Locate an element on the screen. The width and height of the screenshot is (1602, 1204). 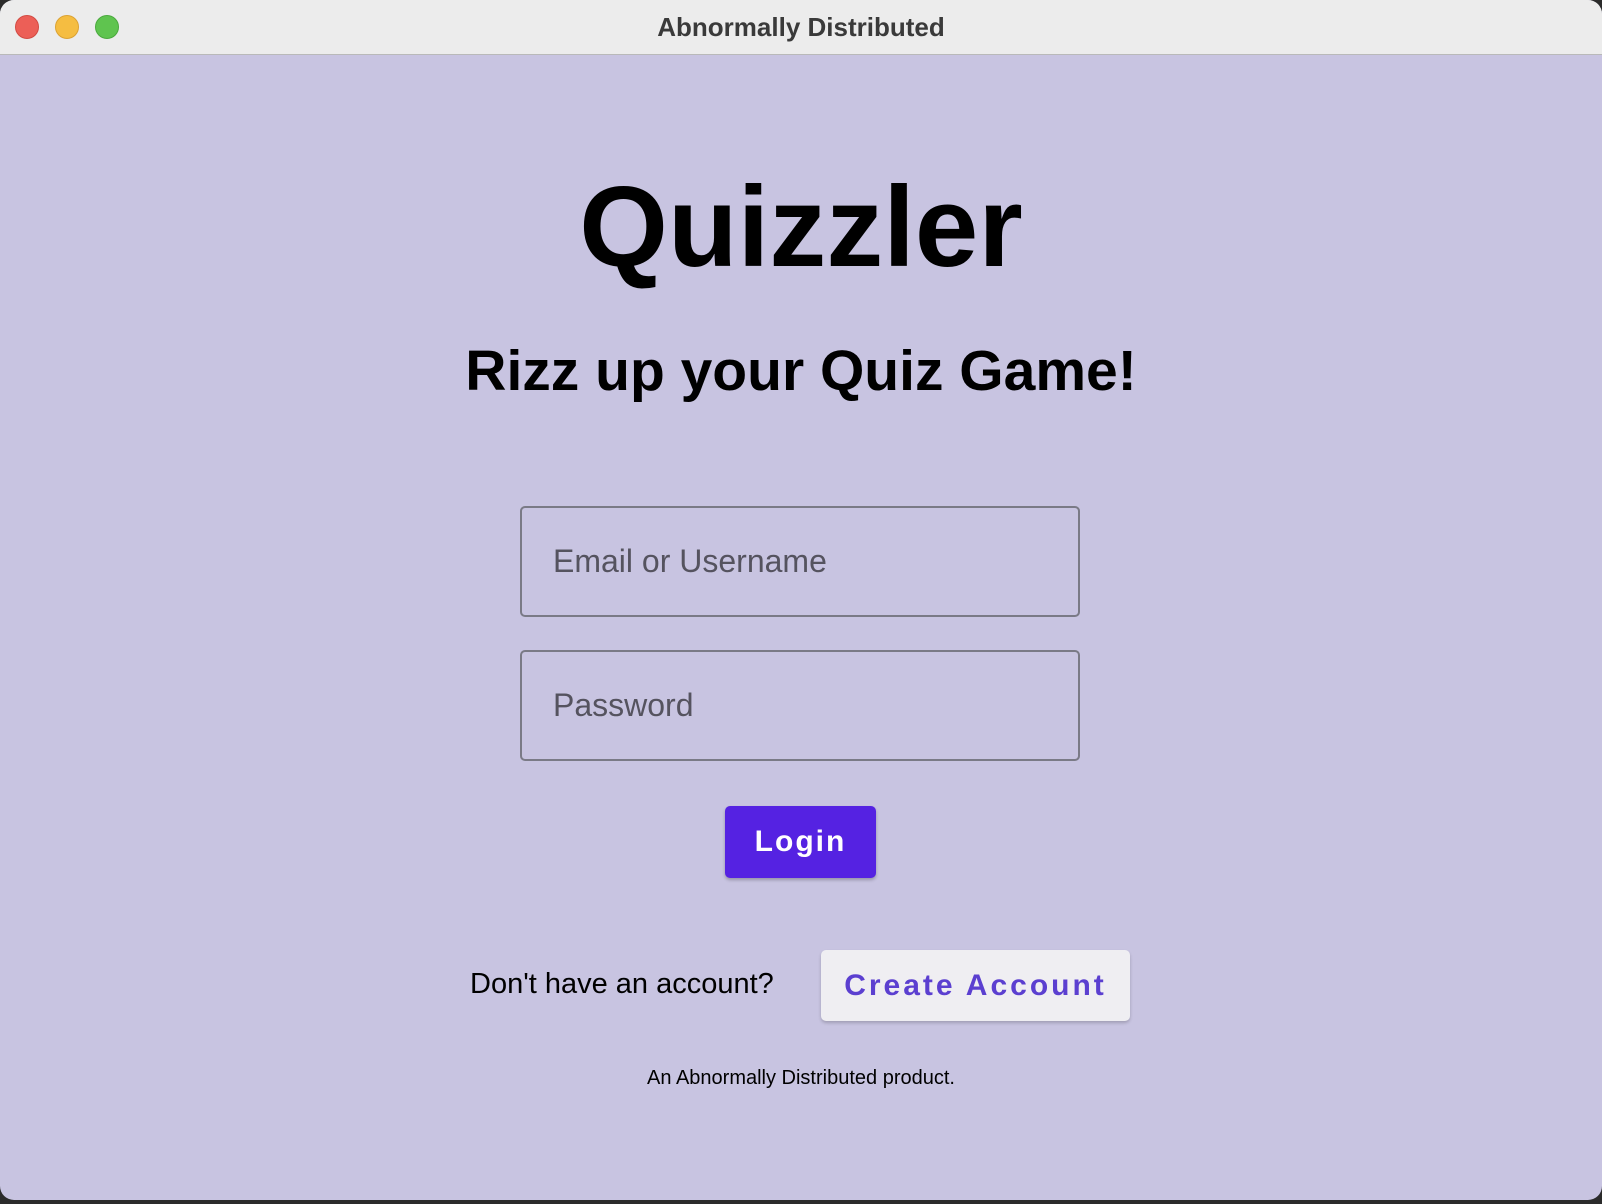
email-username-input is located at coordinates (800, 561).